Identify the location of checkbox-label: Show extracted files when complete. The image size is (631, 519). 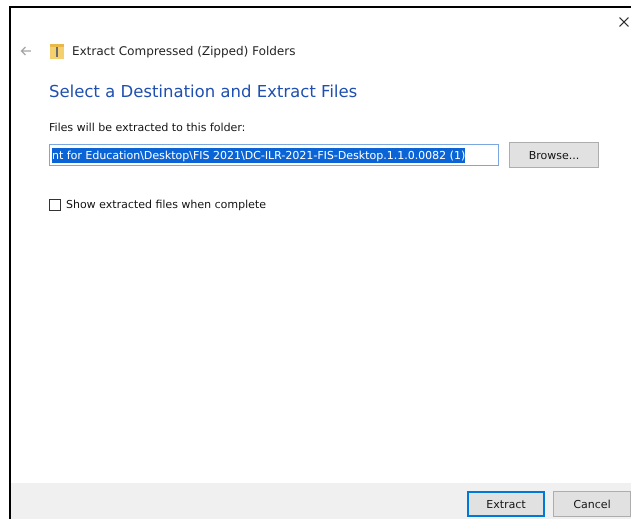
(166, 204).